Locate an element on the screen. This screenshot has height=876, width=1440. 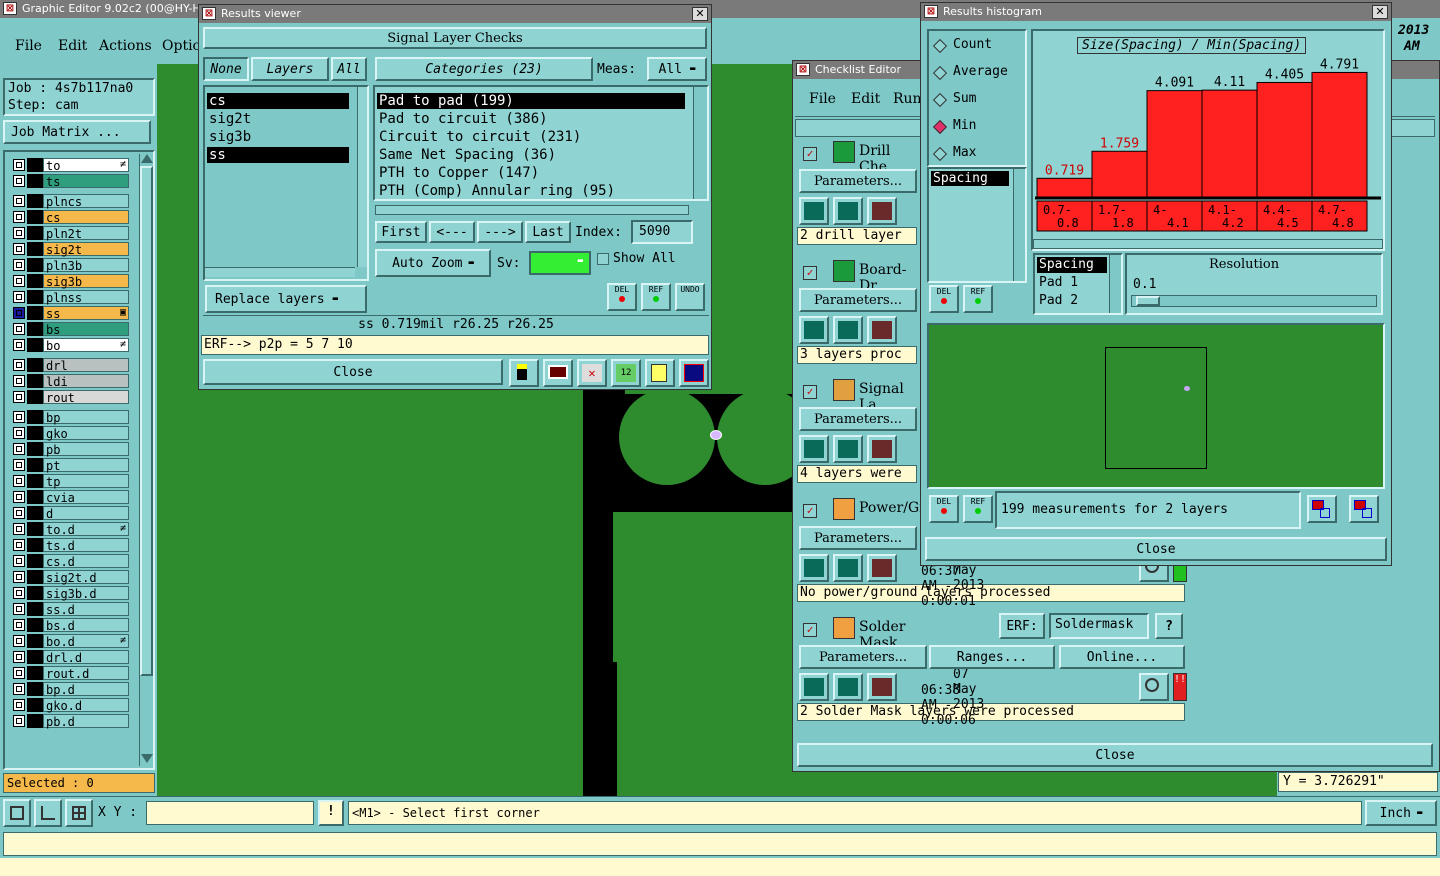
layer-row: d is located at coordinates (70, 513).